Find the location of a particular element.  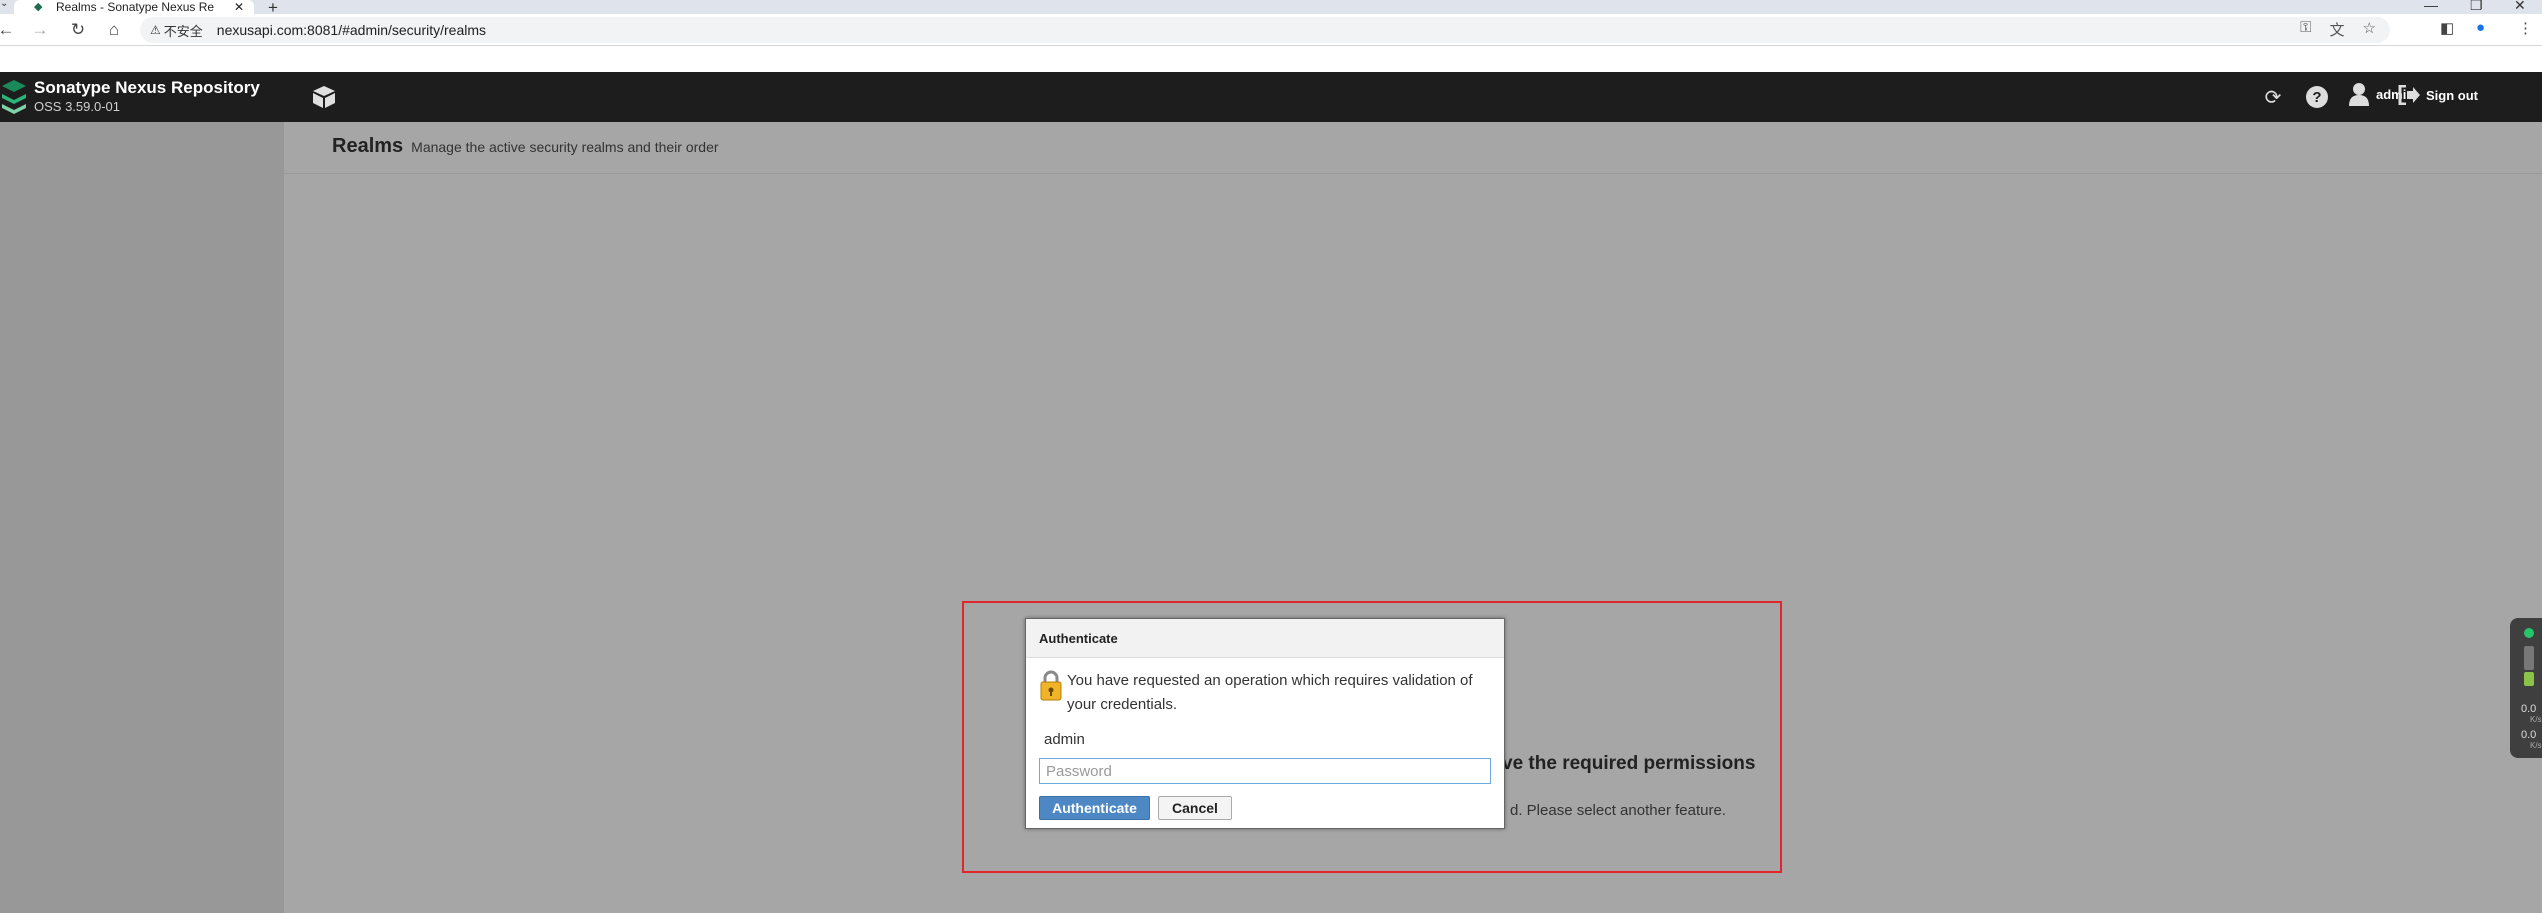

signout-button: Sign out is located at coordinates (2438, 95).